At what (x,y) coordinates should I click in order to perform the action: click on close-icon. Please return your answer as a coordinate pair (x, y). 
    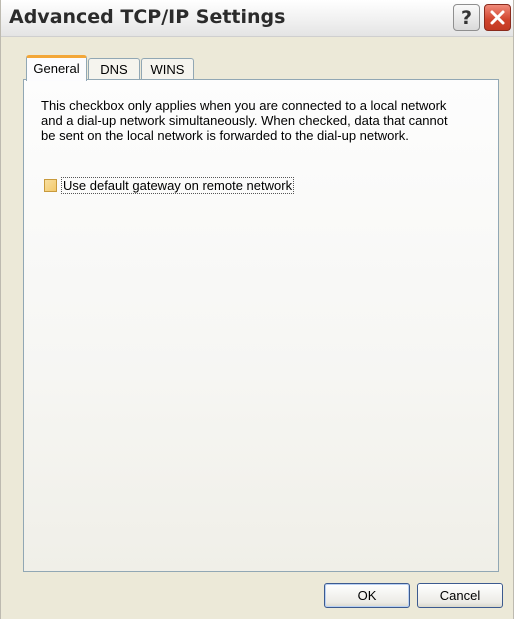
    Looking at the image, I should click on (497, 17).